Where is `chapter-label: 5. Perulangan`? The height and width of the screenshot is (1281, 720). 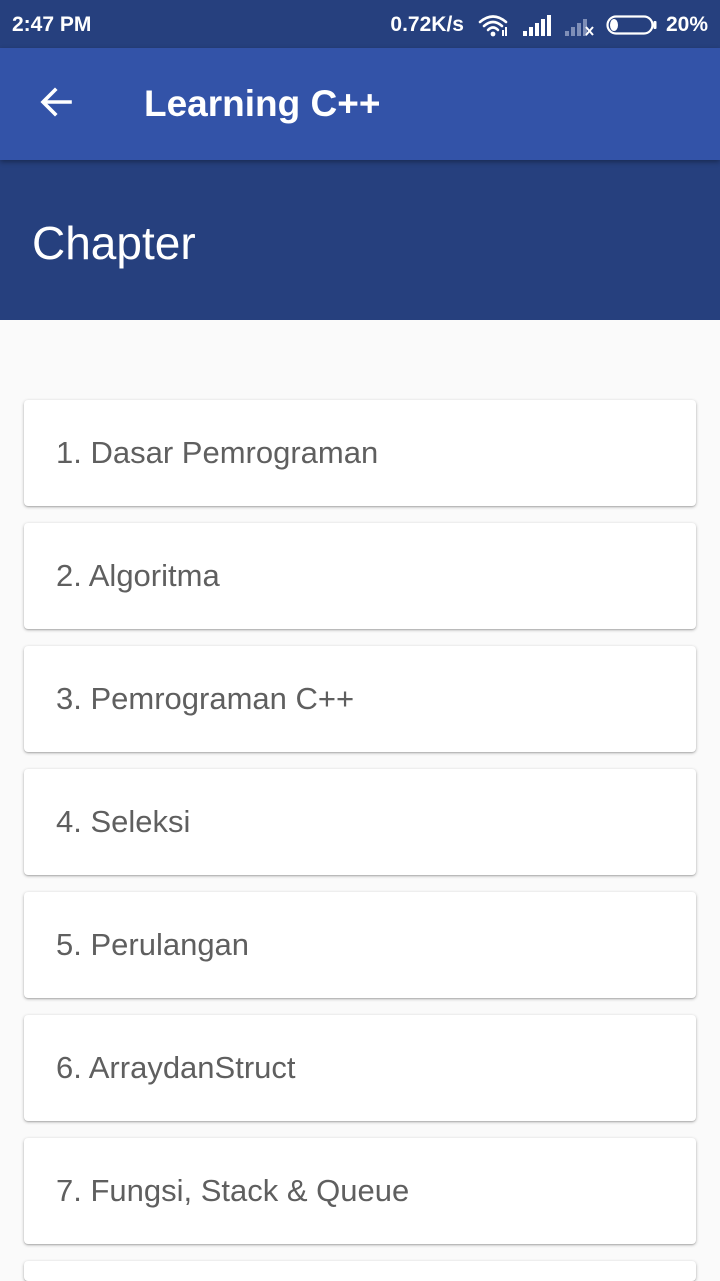 chapter-label: 5. Perulangan is located at coordinates (153, 944).